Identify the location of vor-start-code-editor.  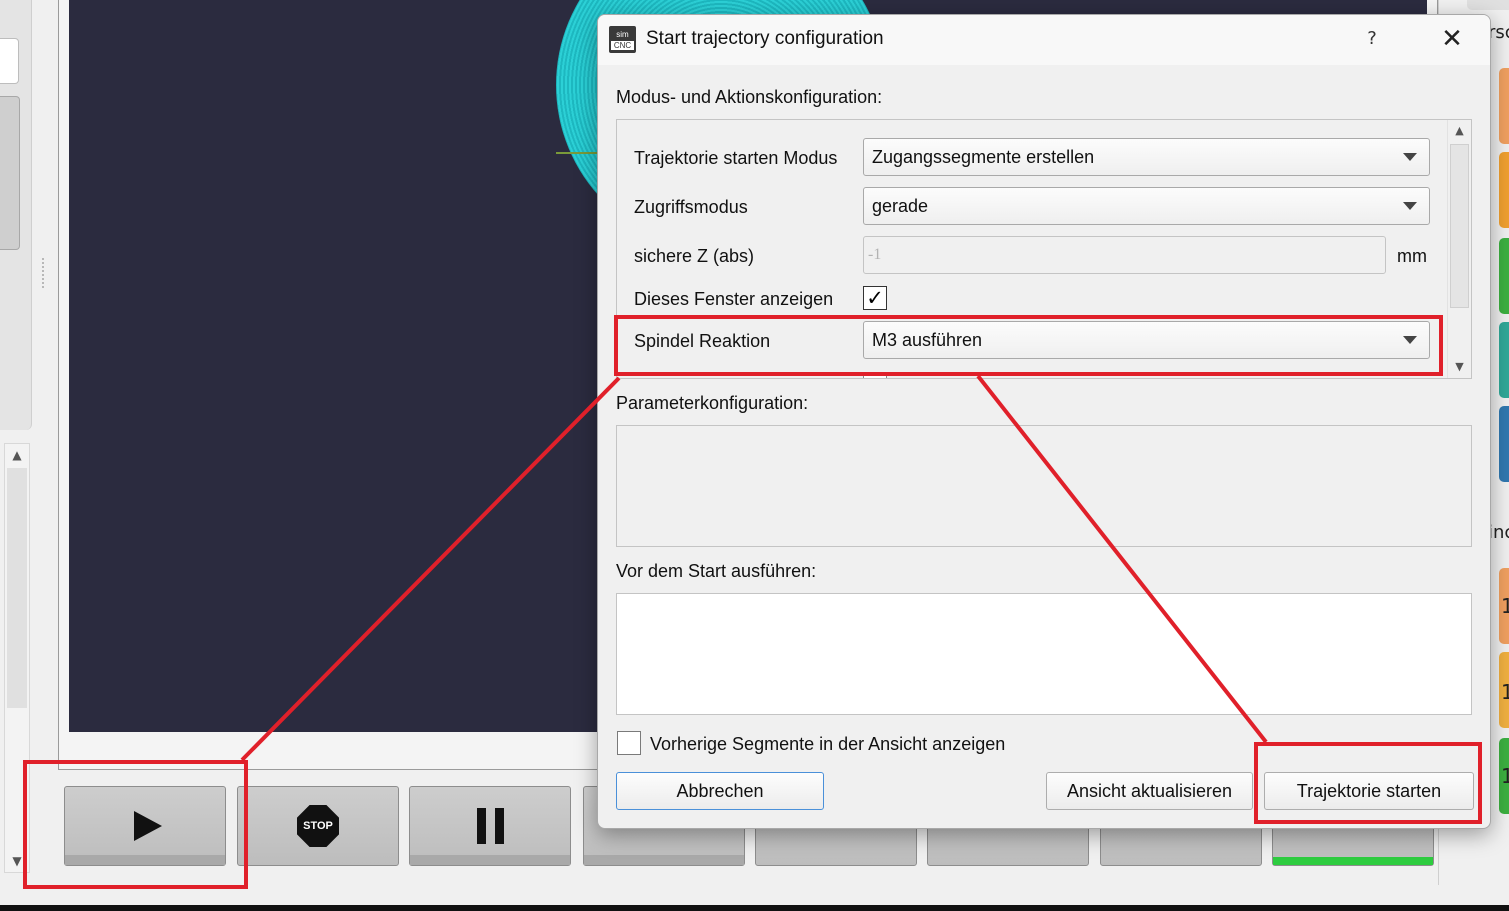
(1044, 654).